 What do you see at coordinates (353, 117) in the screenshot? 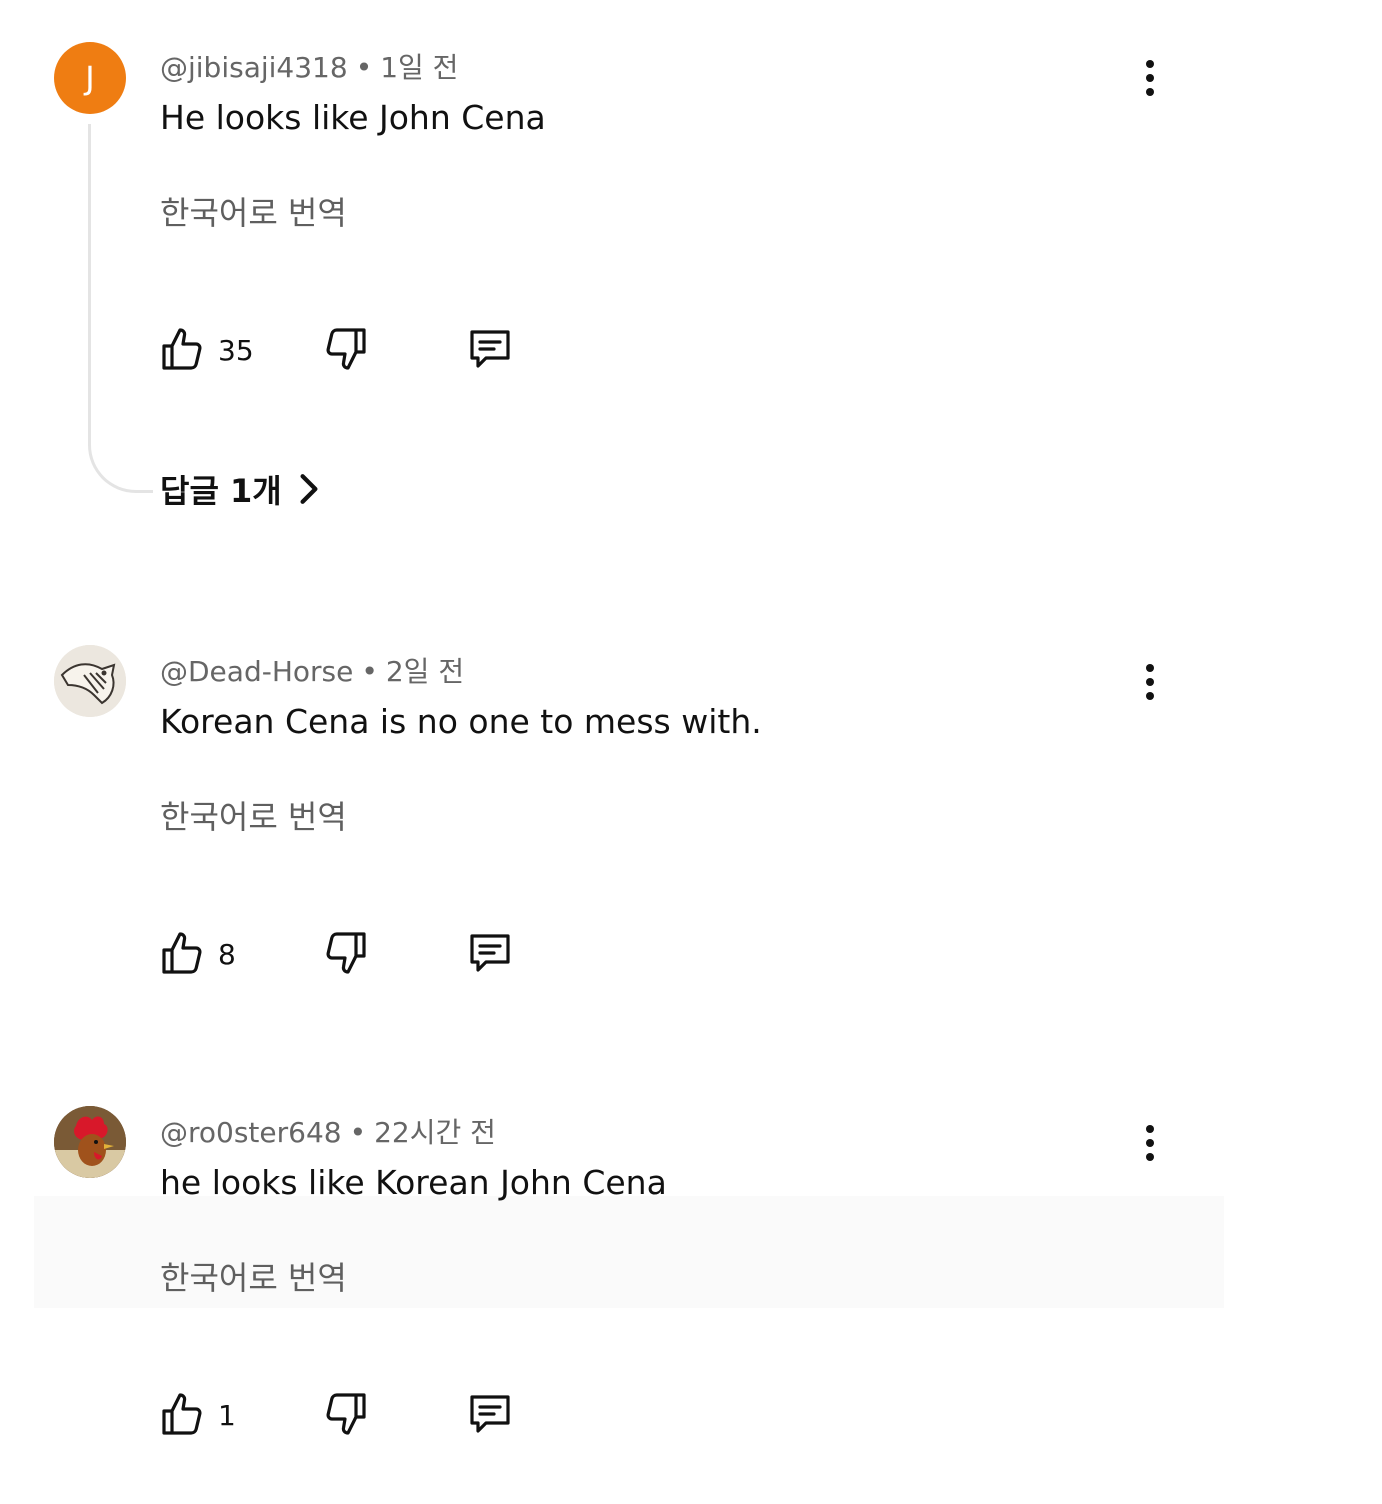
I see `comment-text: He looks like John Cena` at bounding box center [353, 117].